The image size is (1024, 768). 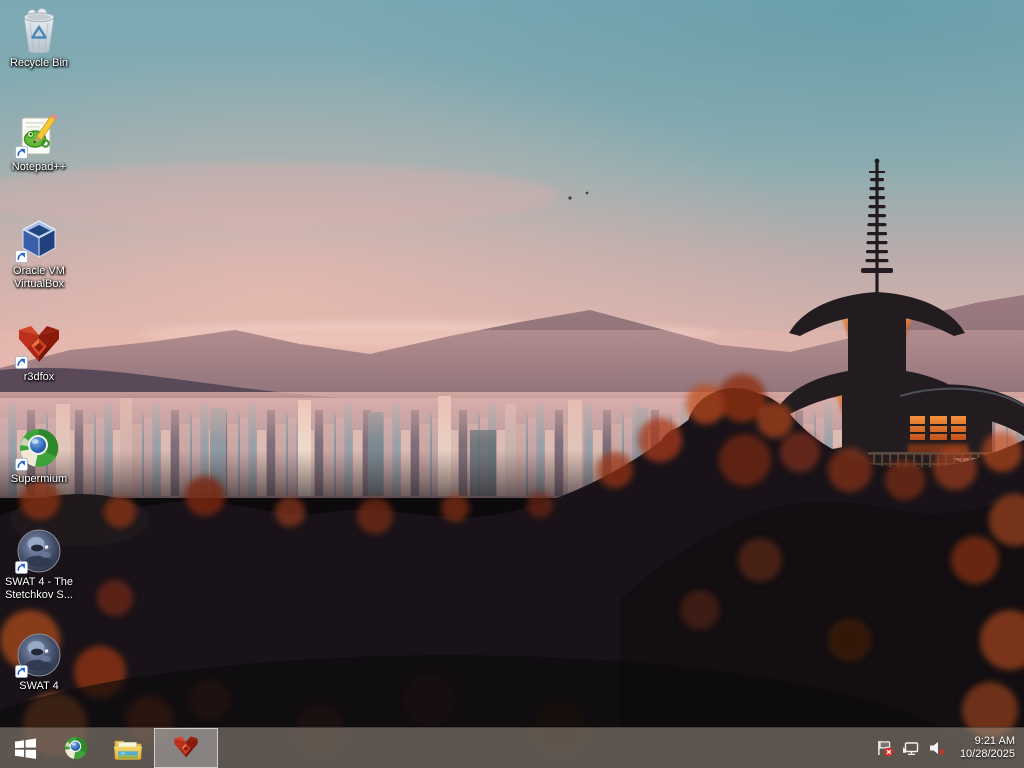 I want to click on desktop-icon-notepad-plus-plus: Notepad++, so click(x=39, y=143).